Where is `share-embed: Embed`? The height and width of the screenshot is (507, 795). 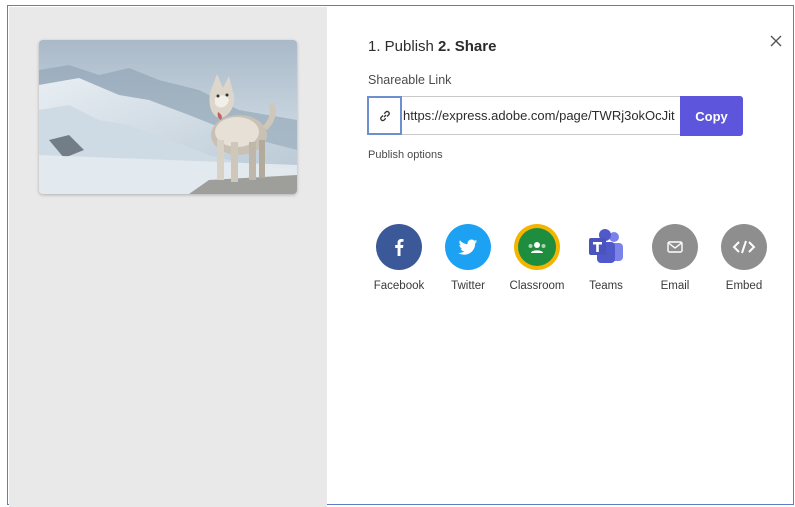
share-embed: Embed is located at coordinates (744, 258).